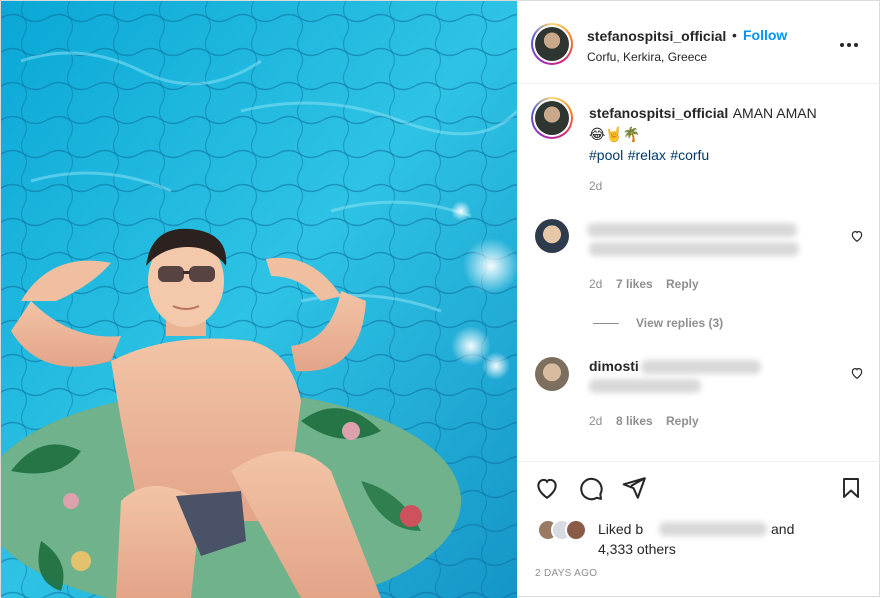  I want to click on likes-count: 4,333 others, so click(637, 549).